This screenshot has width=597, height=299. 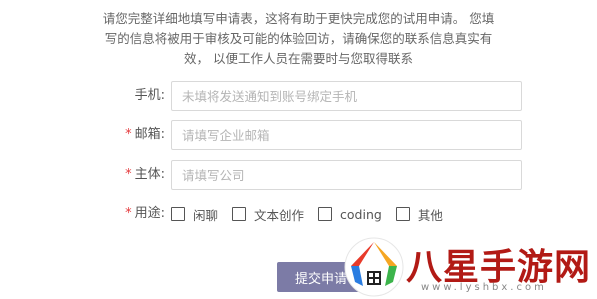 What do you see at coordinates (314, 214) in the screenshot?
I see `purpose-options: 闲聊 文本创作 coding 其他` at bounding box center [314, 214].